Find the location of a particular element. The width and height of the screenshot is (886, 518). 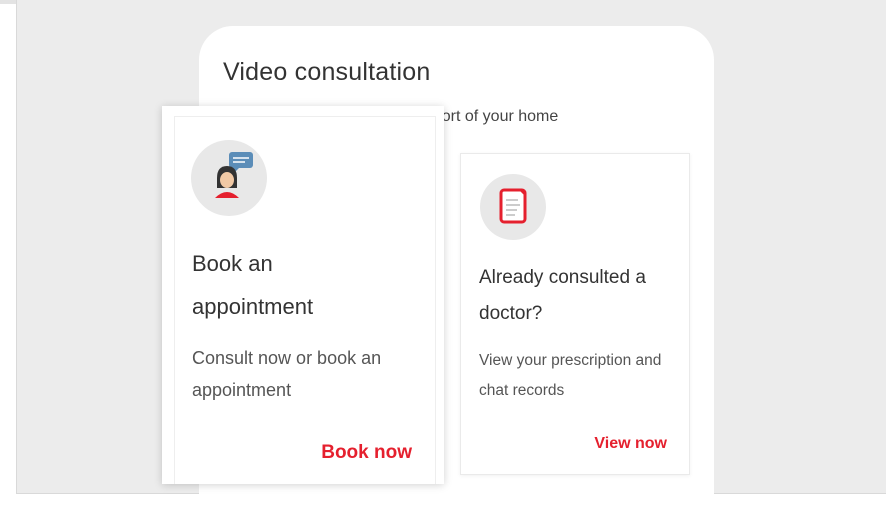

panel-title: Video consultation is located at coordinates (327, 72).